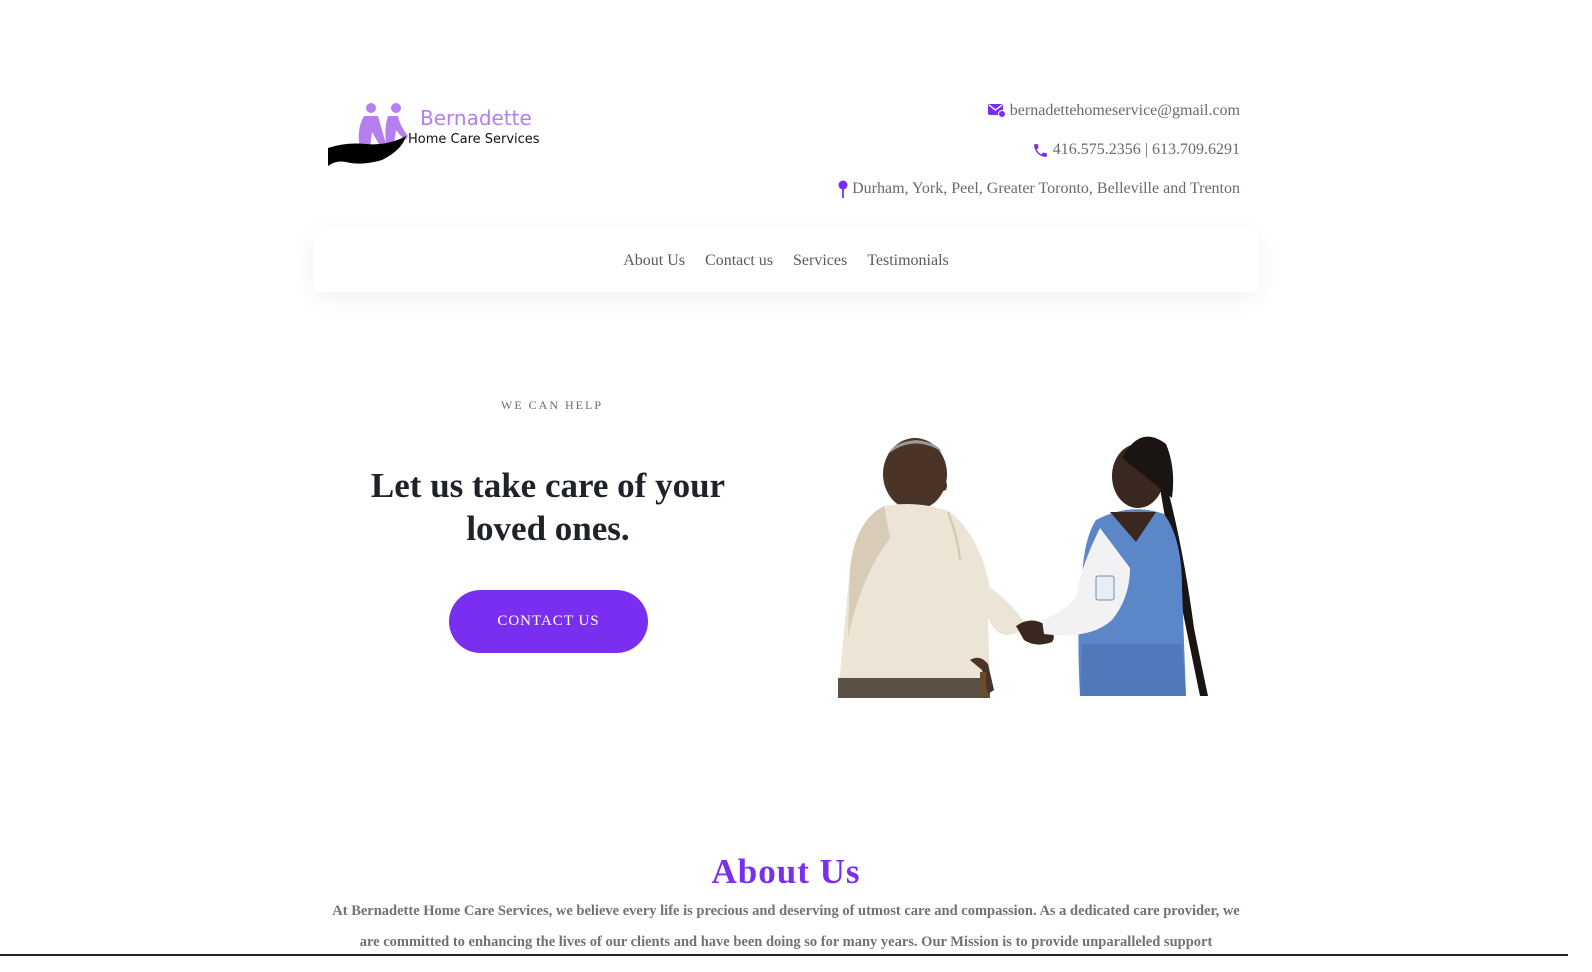 This screenshot has height=972, width=1592. Describe the element at coordinates (654, 261) in the screenshot. I see `nav-about-us: About Us` at that location.